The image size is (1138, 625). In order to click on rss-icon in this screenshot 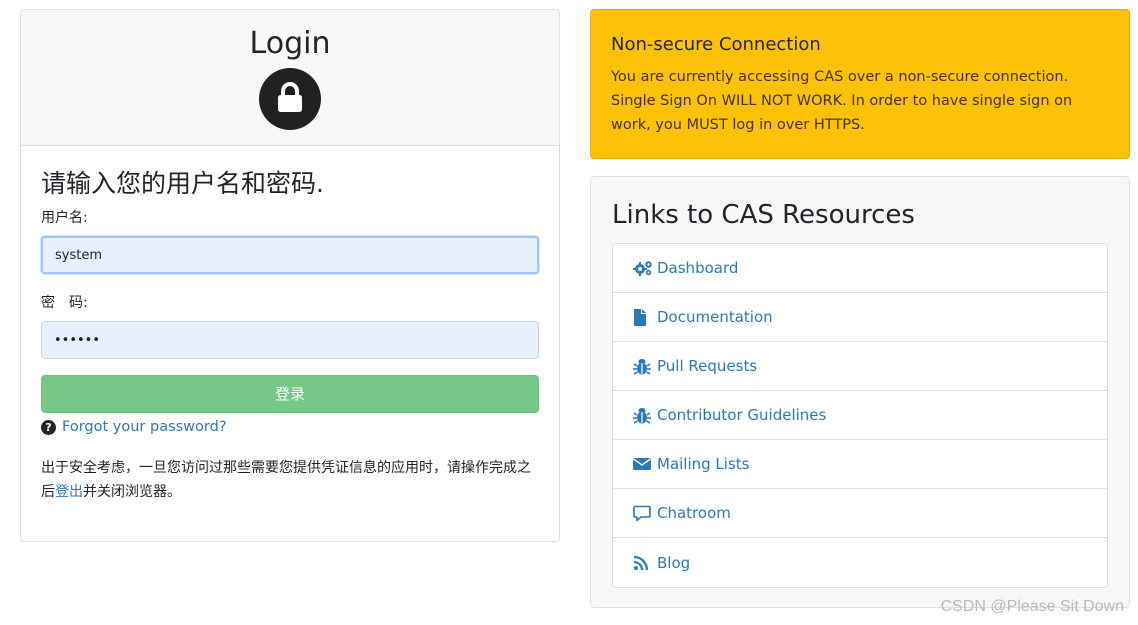, I will do `click(643, 563)`.